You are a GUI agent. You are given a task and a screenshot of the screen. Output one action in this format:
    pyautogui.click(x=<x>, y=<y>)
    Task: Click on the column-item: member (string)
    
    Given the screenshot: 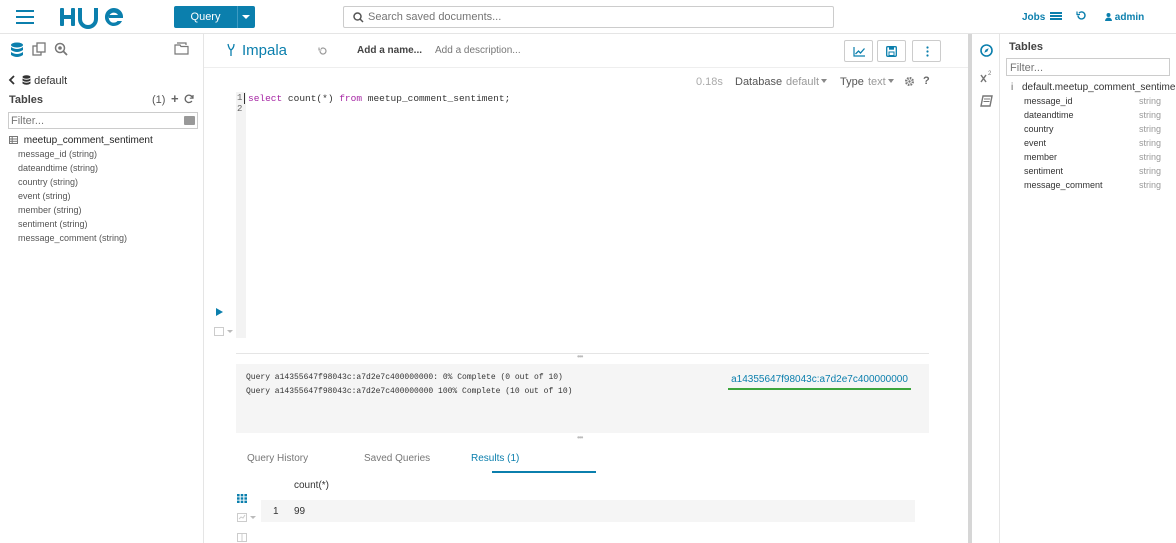 What is the action you would take?
    pyautogui.click(x=50, y=210)
    